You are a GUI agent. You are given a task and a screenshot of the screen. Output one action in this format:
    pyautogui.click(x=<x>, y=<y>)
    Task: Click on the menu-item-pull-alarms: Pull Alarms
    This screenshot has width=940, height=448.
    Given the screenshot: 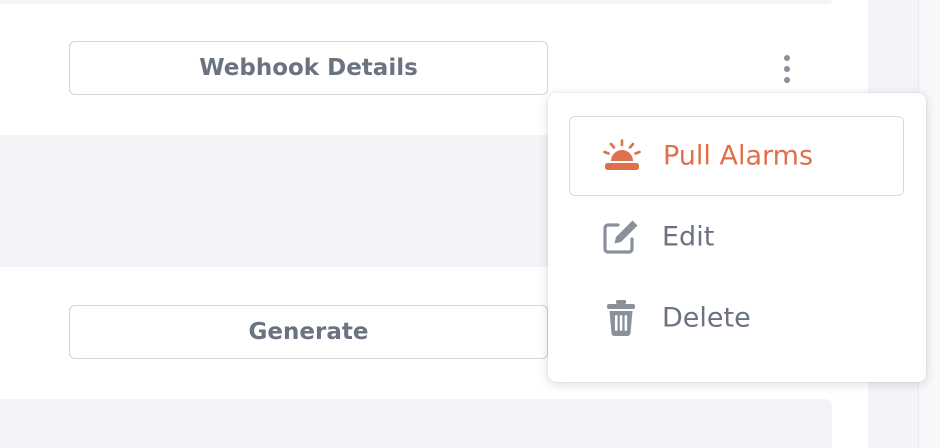 What is the action you would take?
    pyautogui.click(x=736, y=156)
    